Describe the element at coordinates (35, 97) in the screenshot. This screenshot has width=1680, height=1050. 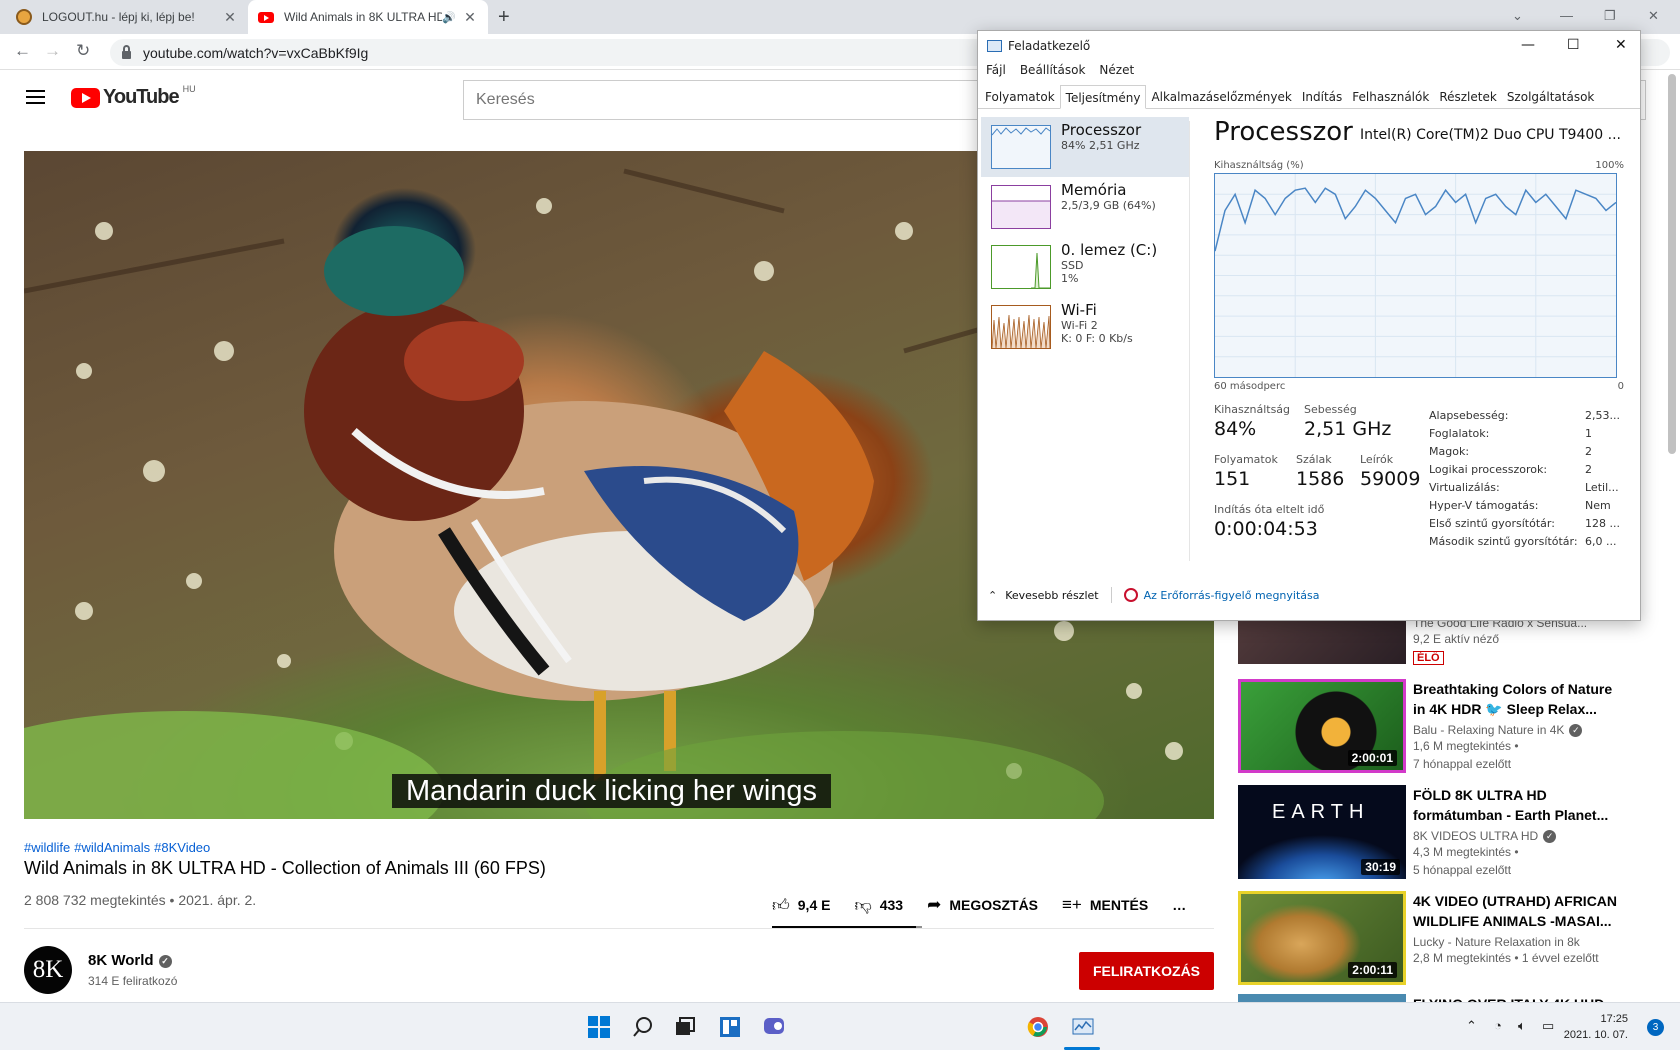
I see `menu-icon` at that location.